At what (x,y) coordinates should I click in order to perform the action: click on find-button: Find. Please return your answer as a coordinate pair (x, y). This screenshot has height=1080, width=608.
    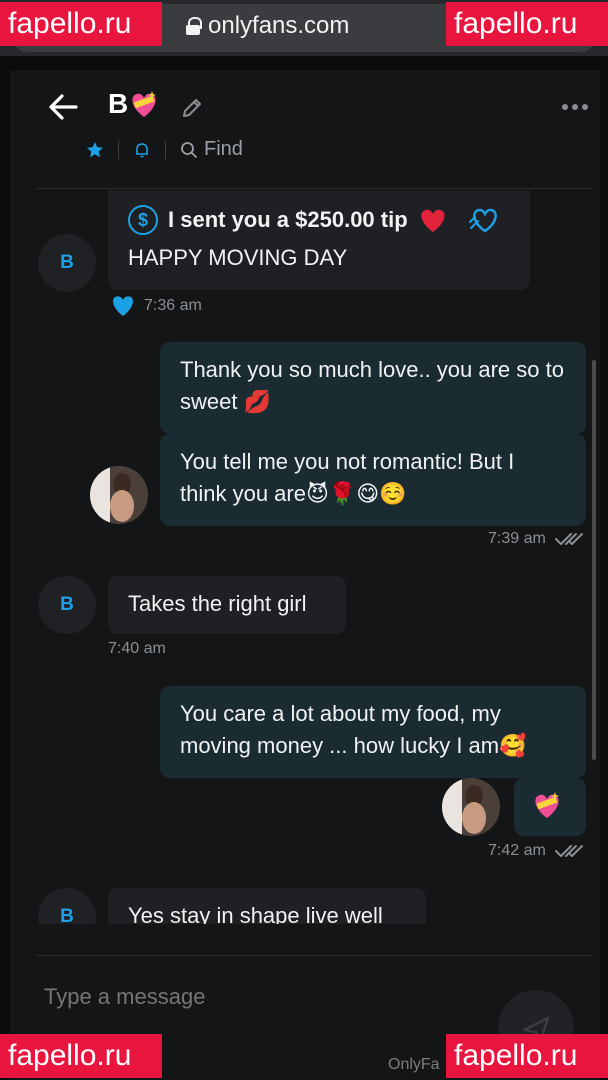
    Looking at the image, I should click on (211, 149).